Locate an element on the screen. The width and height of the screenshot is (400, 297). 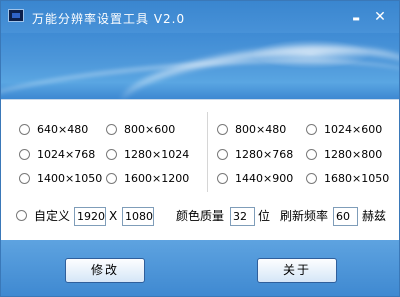
close-button: ✕ is located at coordinates (380, 17).